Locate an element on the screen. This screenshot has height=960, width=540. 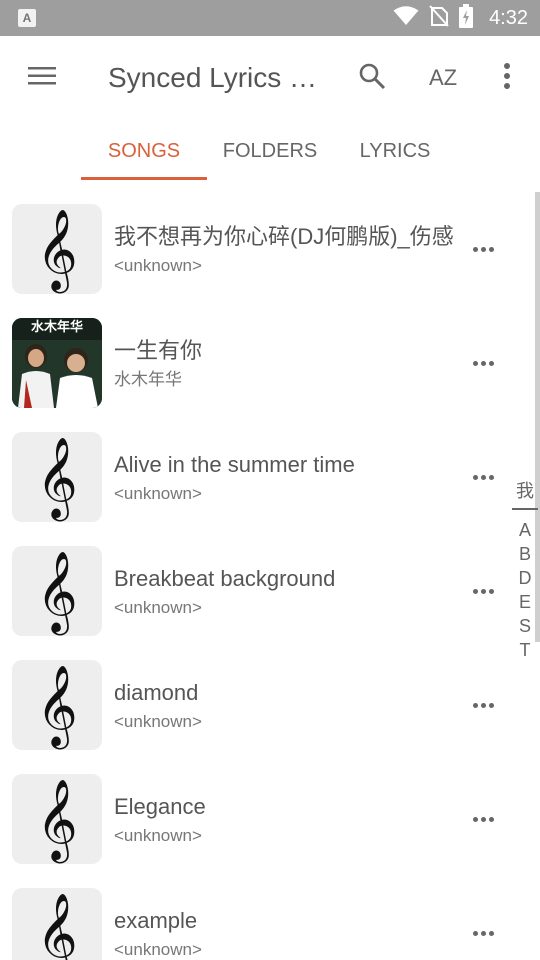
status-time: 4:32 is located at coordinates (508, 17).